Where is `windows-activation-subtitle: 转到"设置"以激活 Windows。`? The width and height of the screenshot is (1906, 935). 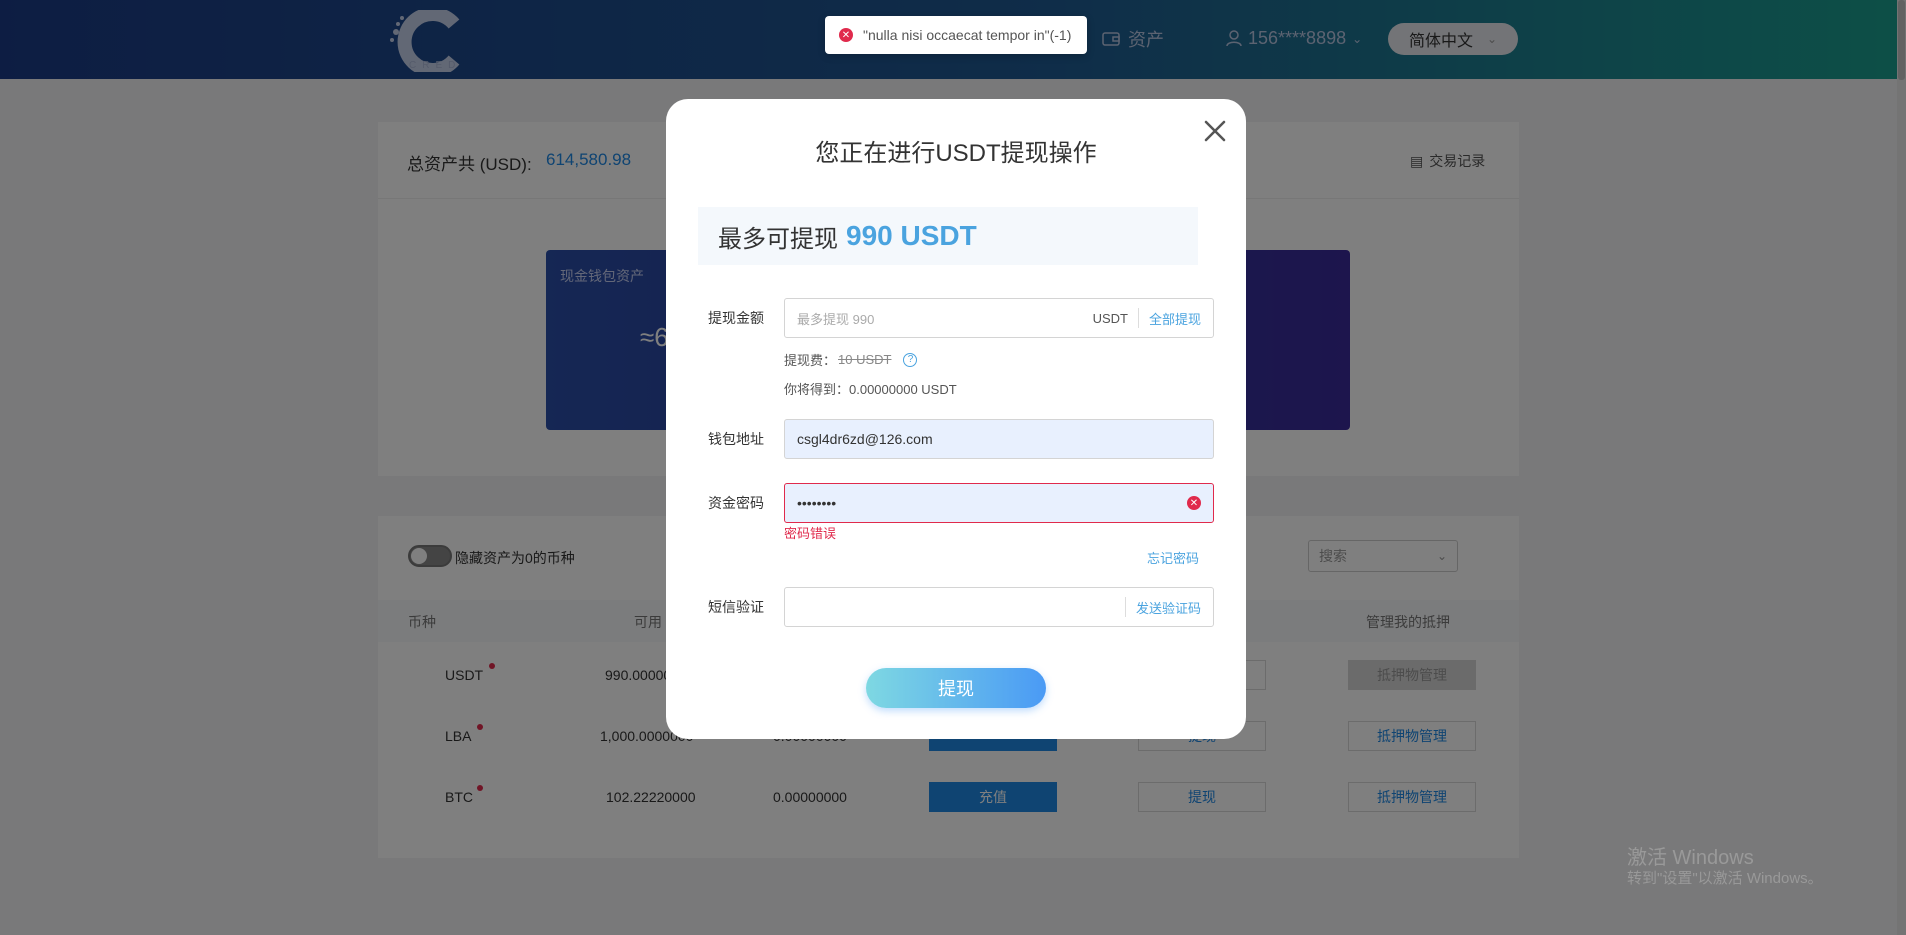
windows-activation-subtitle: 转到"设置"以激活 Windows。 is located at coordinates (1725, 878).